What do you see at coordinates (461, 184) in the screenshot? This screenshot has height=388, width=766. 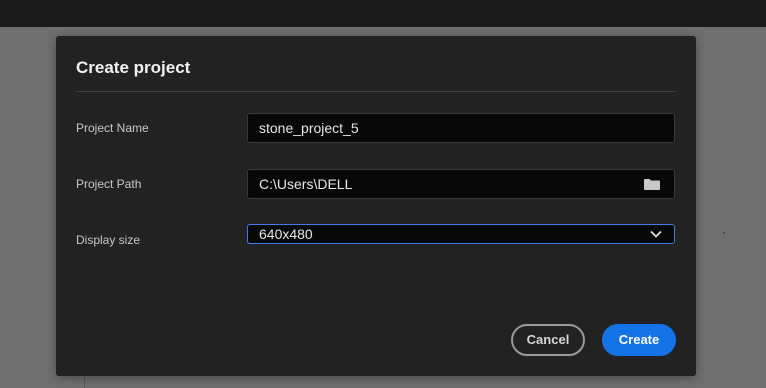 I see `project-path-input: C:\Users\DELL` at bounding box center [461, 184].